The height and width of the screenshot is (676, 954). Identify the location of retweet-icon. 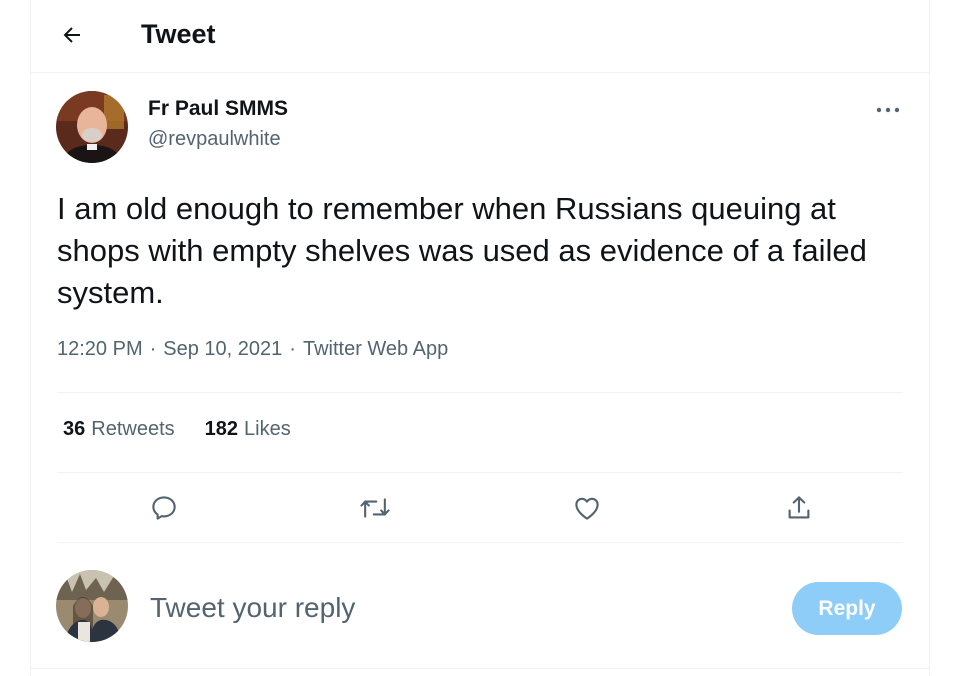
(375, 508).